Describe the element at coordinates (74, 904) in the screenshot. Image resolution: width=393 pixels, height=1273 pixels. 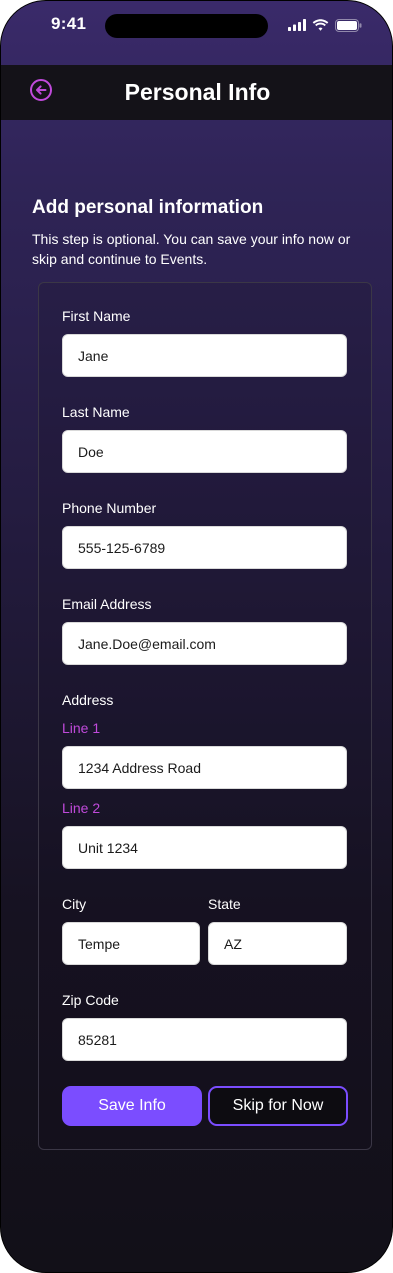
I see `city-label: City` at that location.